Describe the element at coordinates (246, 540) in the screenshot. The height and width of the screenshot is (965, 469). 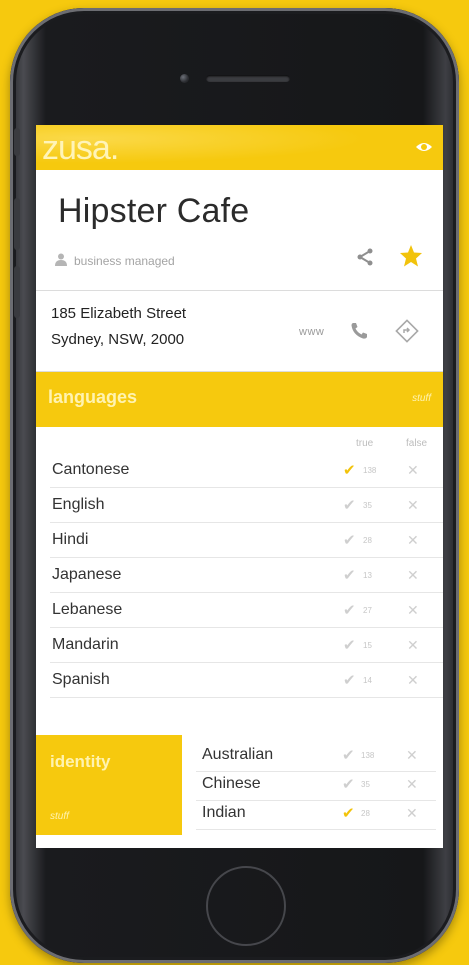
I see `language-row: Hindi ✔ 28 ✕` at that location.